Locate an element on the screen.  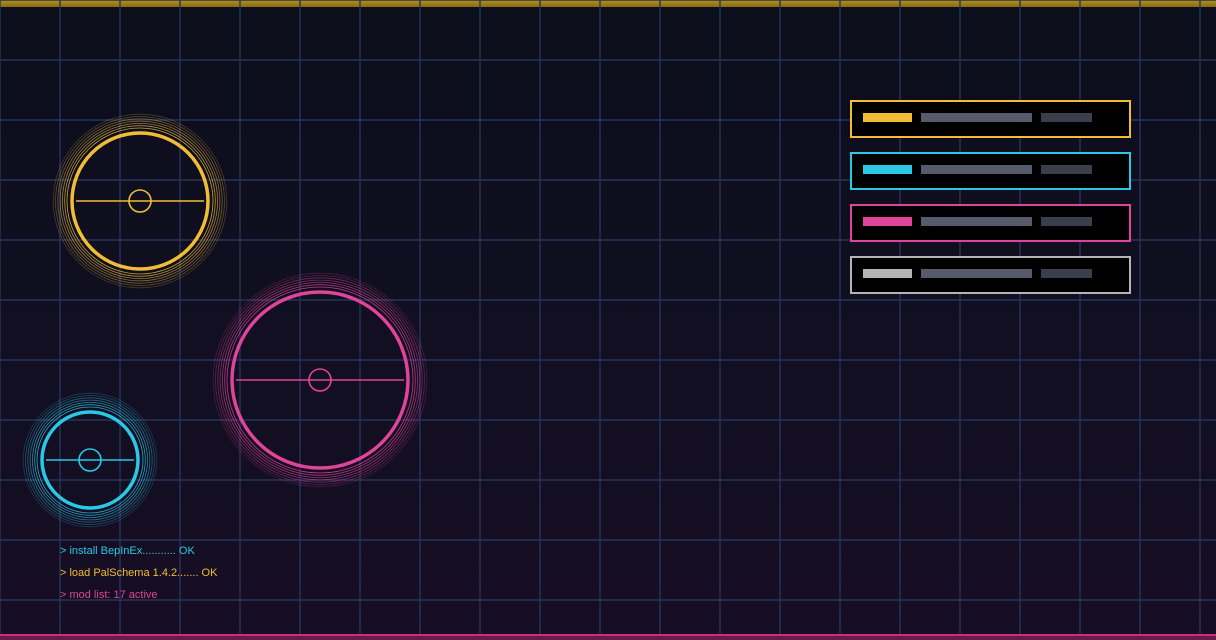
cyan-sphere-icon is located at coordinates (90, 460).